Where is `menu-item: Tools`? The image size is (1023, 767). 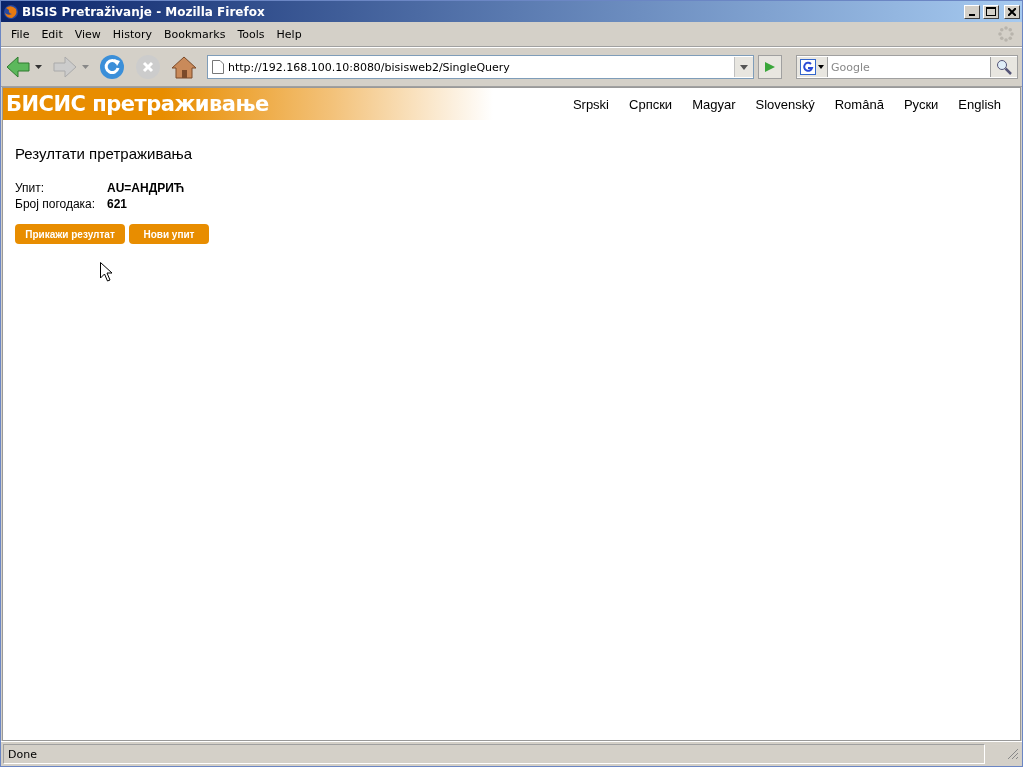 menu-item: Tools is located at coordinates (251, 34).